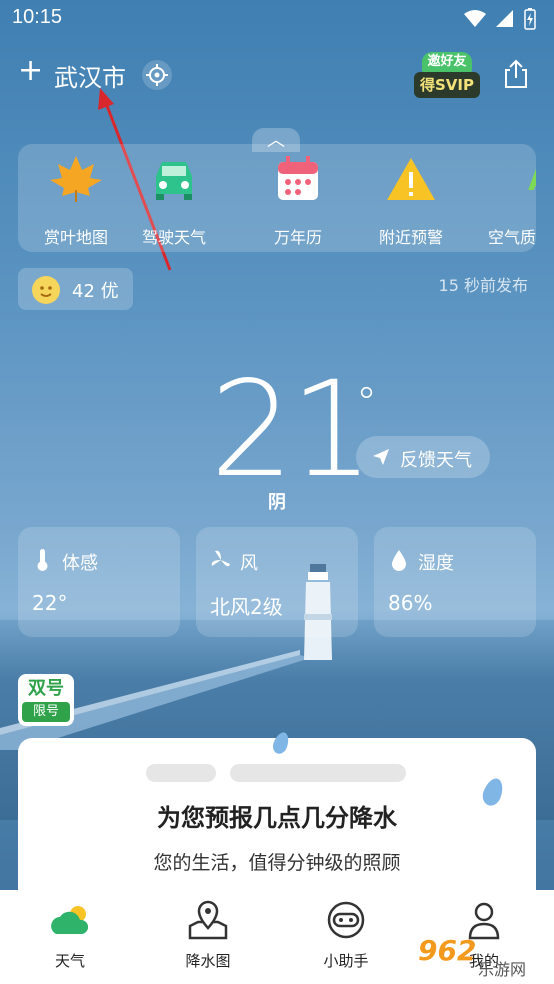 Image resolution: width=554 pixels, height=984 pixels. What do you see at coordinates (174, 201) in the screenshot?
I see `quick-tool-driving-weather: 驾驶天气` at bounding box center [174, 201].